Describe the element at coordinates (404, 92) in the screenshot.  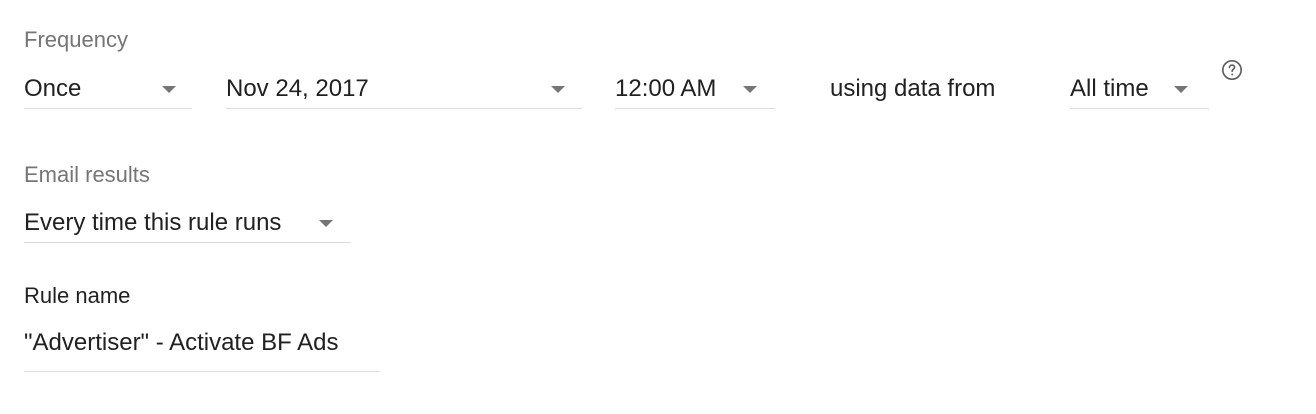
I see `frequency-date-select: Nov 24, 2017` at that location.